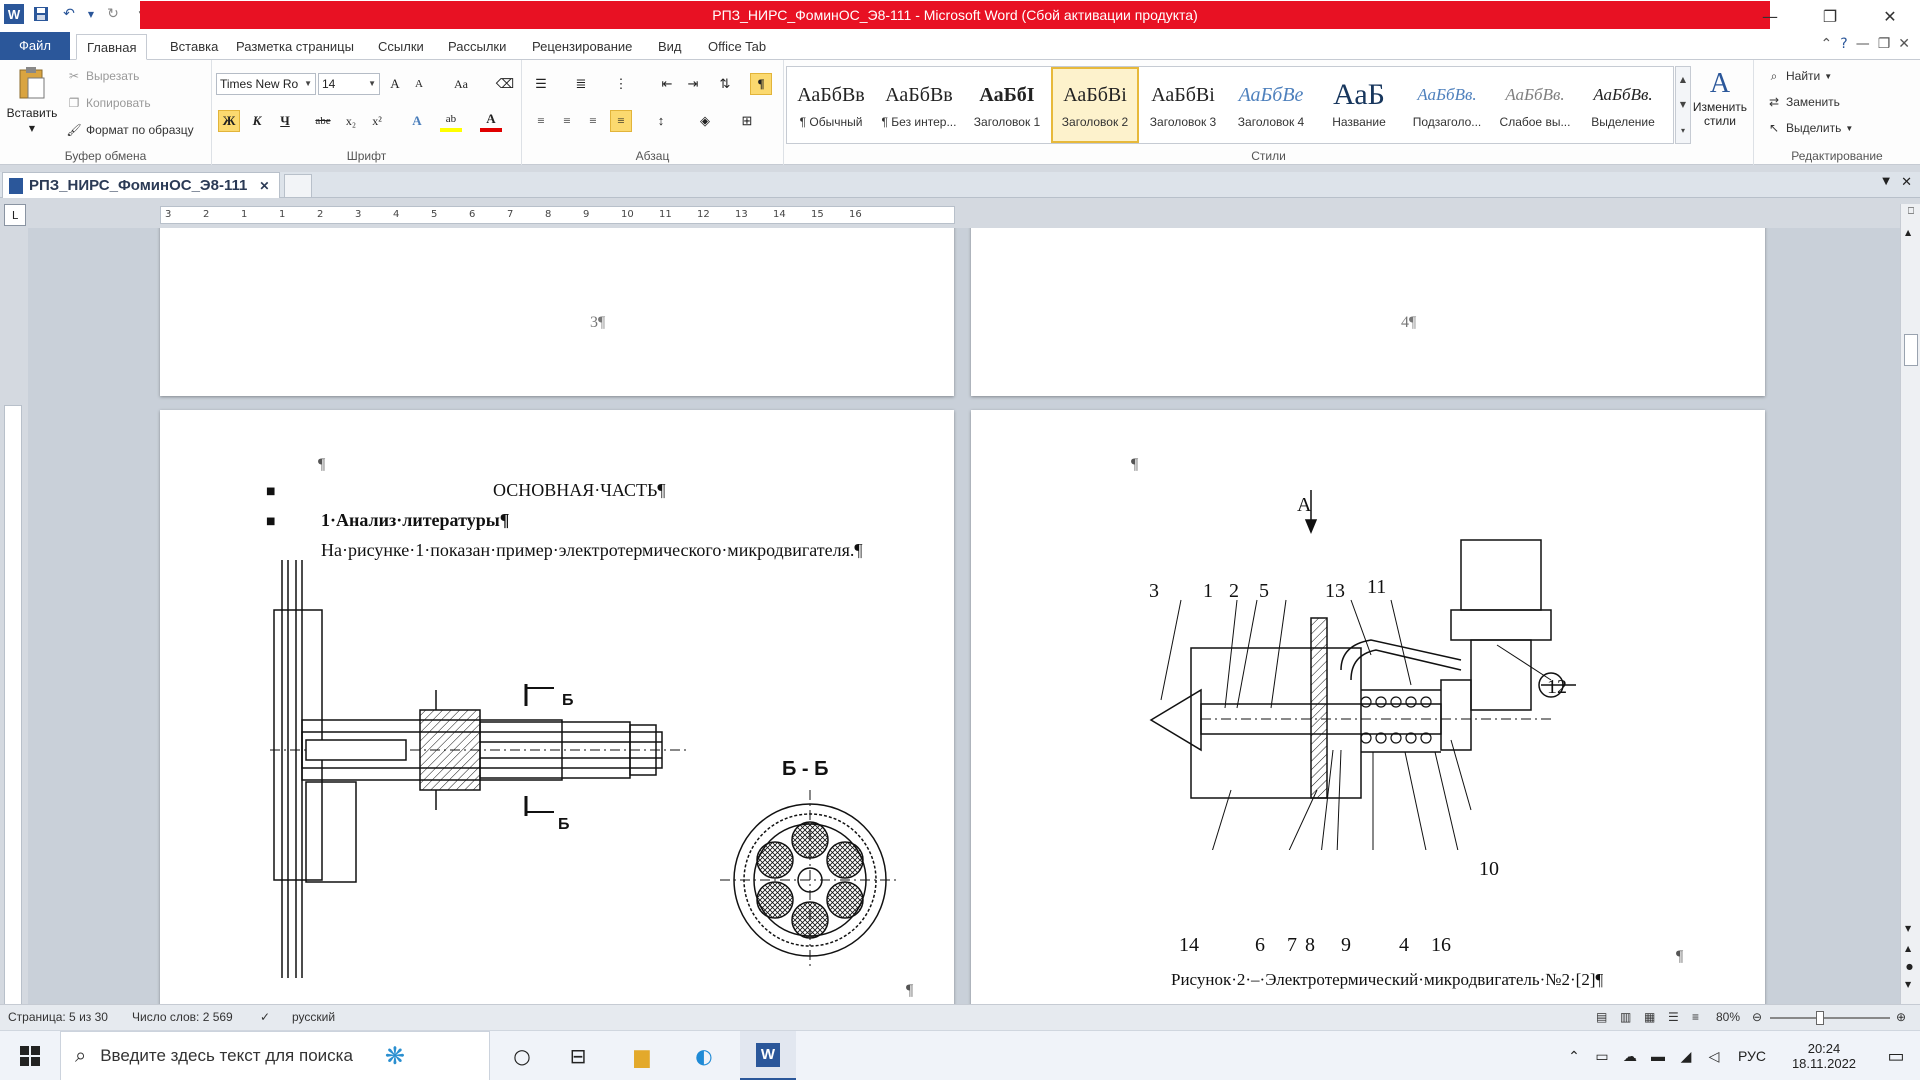 This screenshot has height=1080, width=1920. What do you see at coordinates (621, 121) in the screenshot?
I see `justify-icon: ≡` at bounding box center [621, 121].